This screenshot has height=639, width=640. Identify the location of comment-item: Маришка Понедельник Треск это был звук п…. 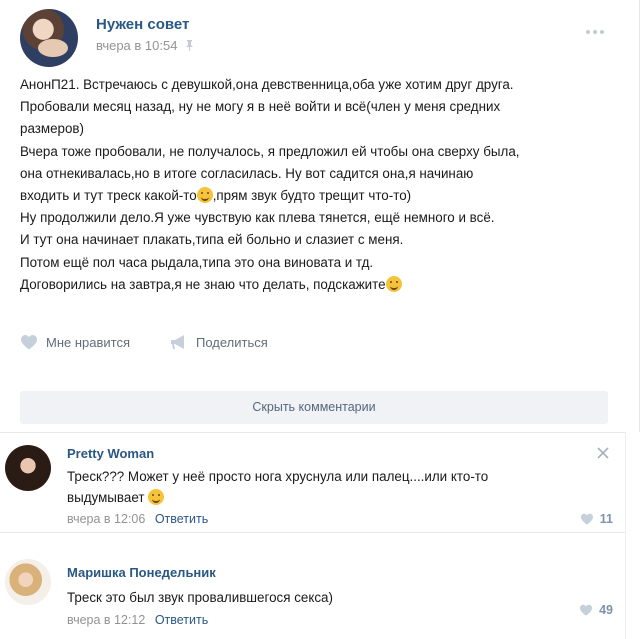
(312, 591).